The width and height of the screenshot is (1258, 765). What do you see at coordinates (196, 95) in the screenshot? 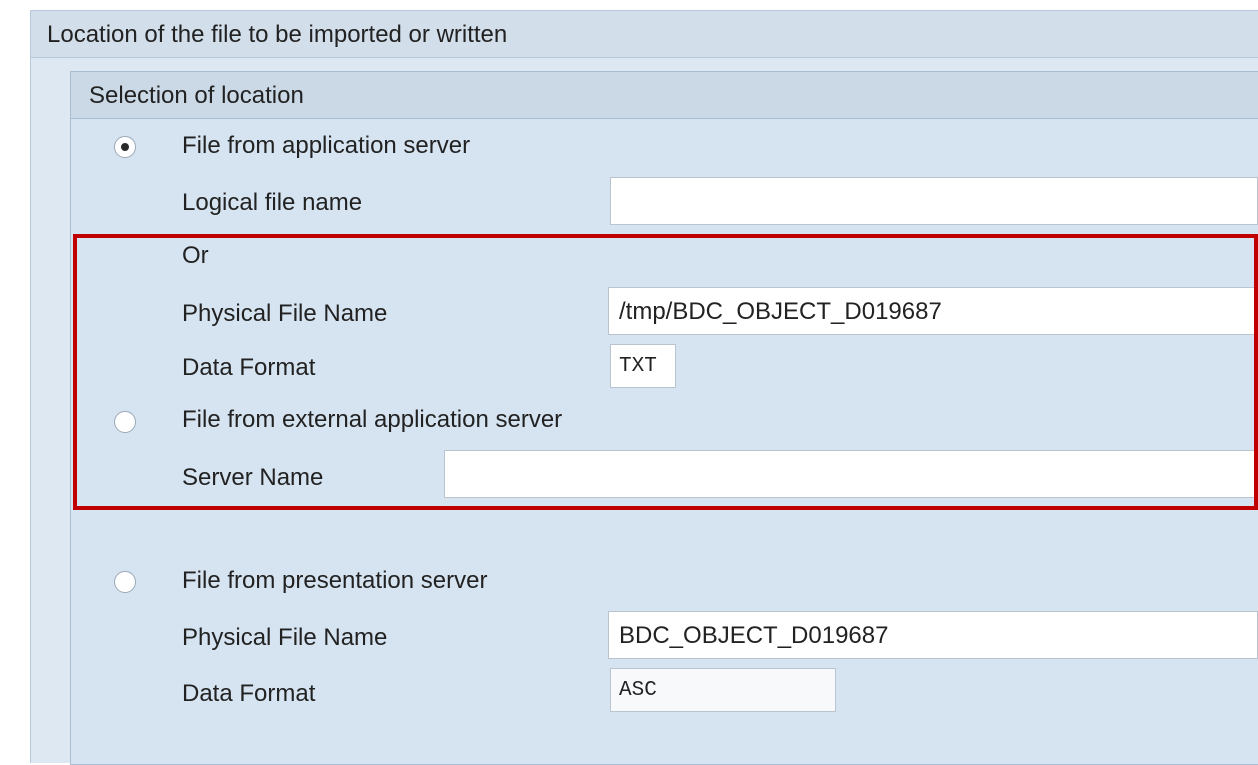
I see `selection-title: Selection of location` at bounding box center [196, 95].